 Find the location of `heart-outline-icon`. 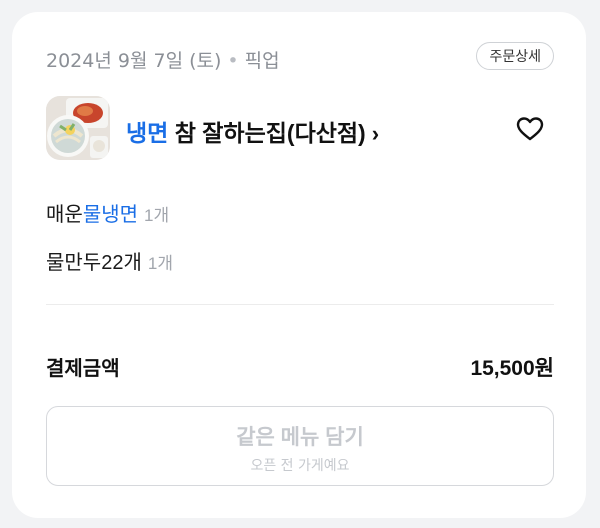

heart-outline-icon is located at coordinates (530, 129).